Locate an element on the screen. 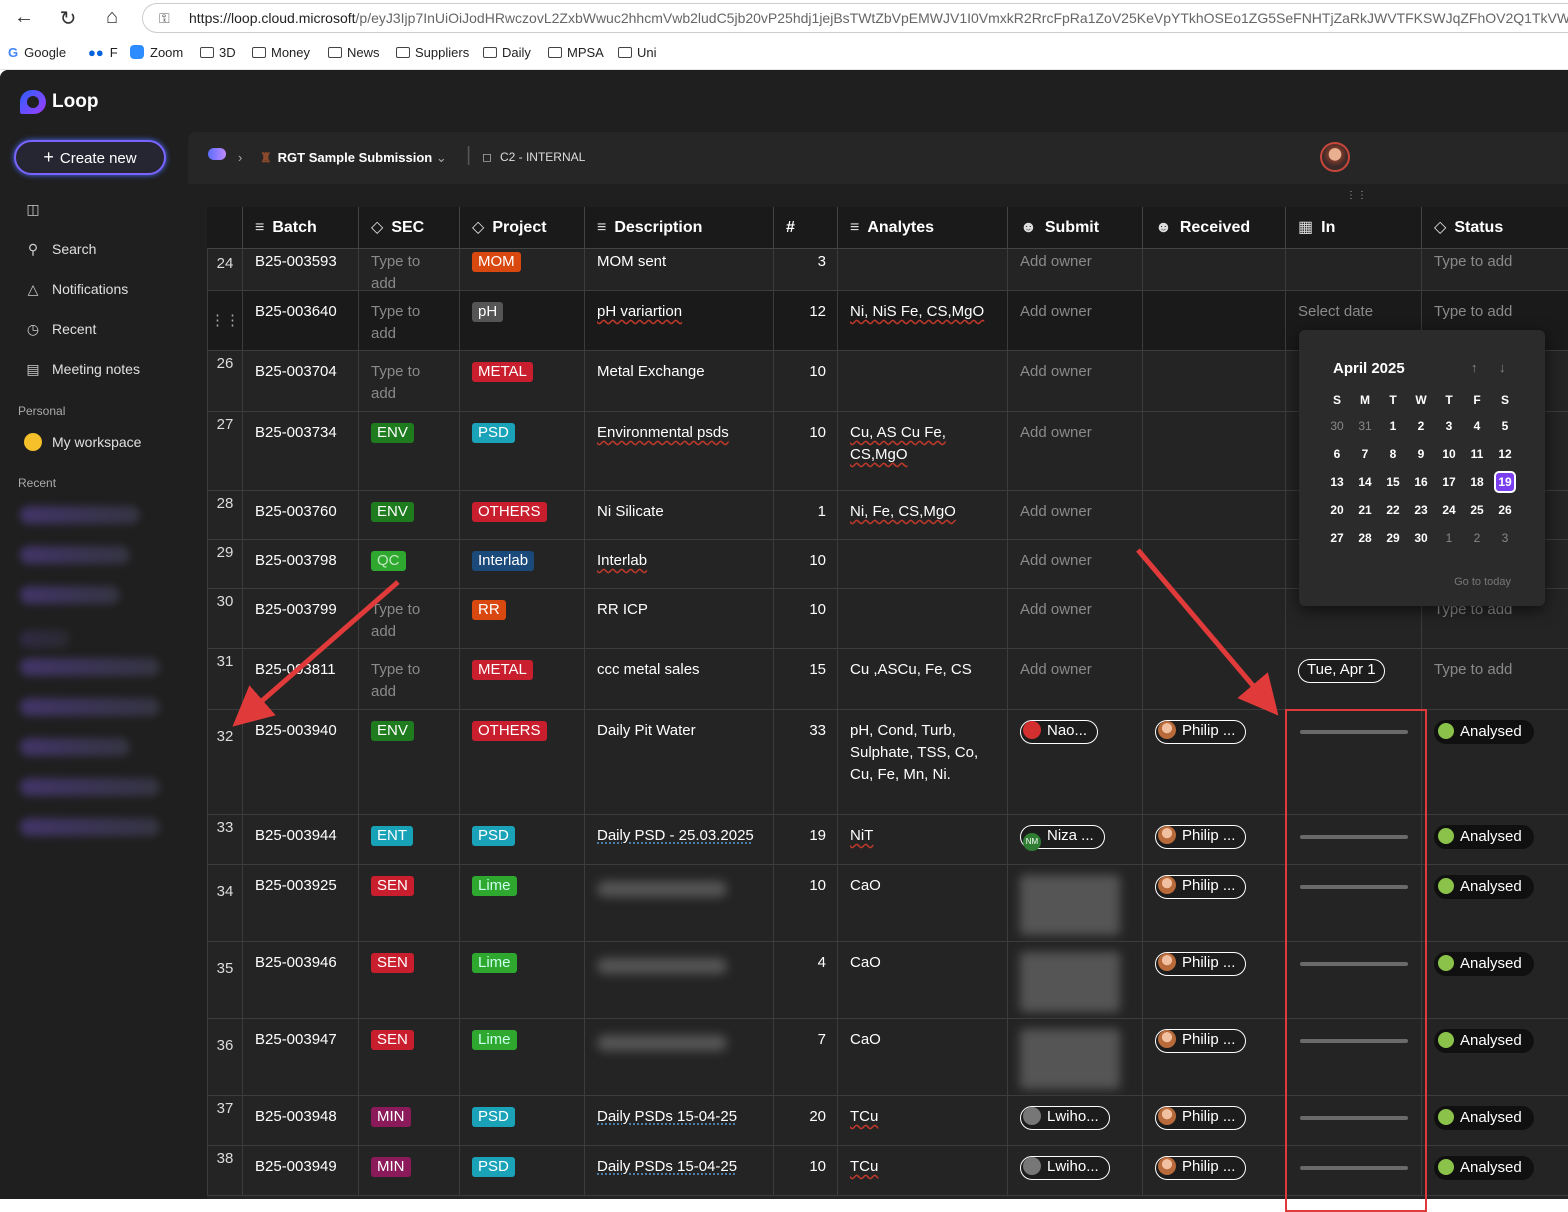 The image size is (1568, 1212). batch-cell: B25-003704 is located at coordinates (300, 381).